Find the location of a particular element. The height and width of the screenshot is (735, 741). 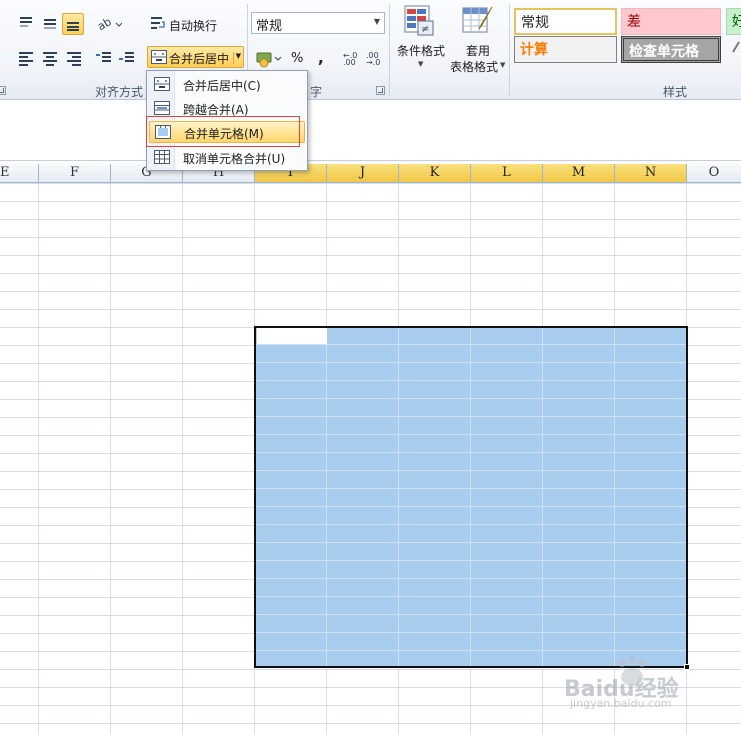

style-good: 好 is located at coordinates (733, 21).